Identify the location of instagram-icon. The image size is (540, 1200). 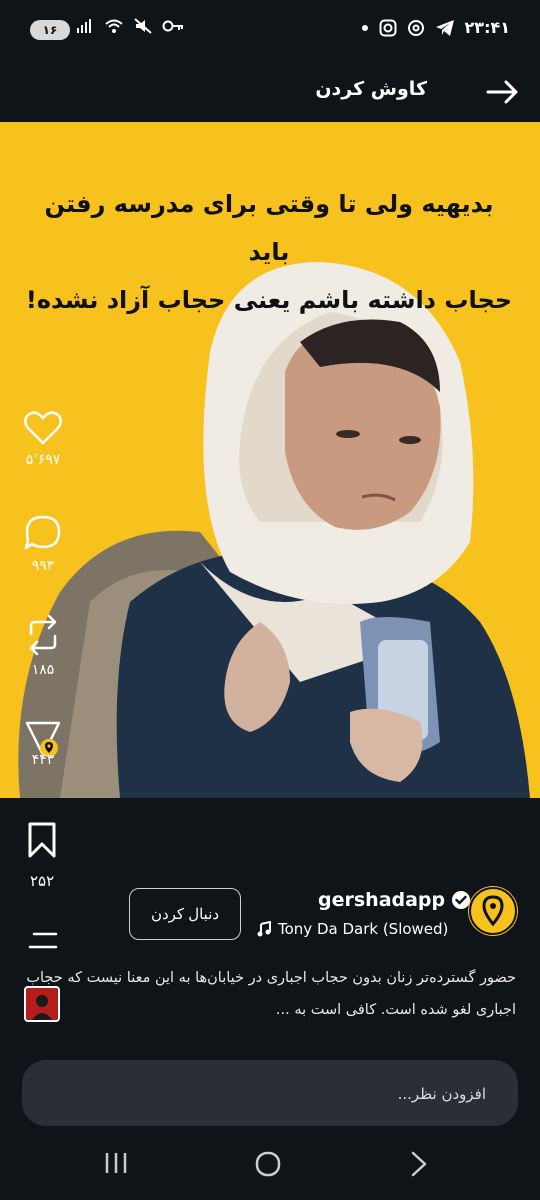
(388, 28).